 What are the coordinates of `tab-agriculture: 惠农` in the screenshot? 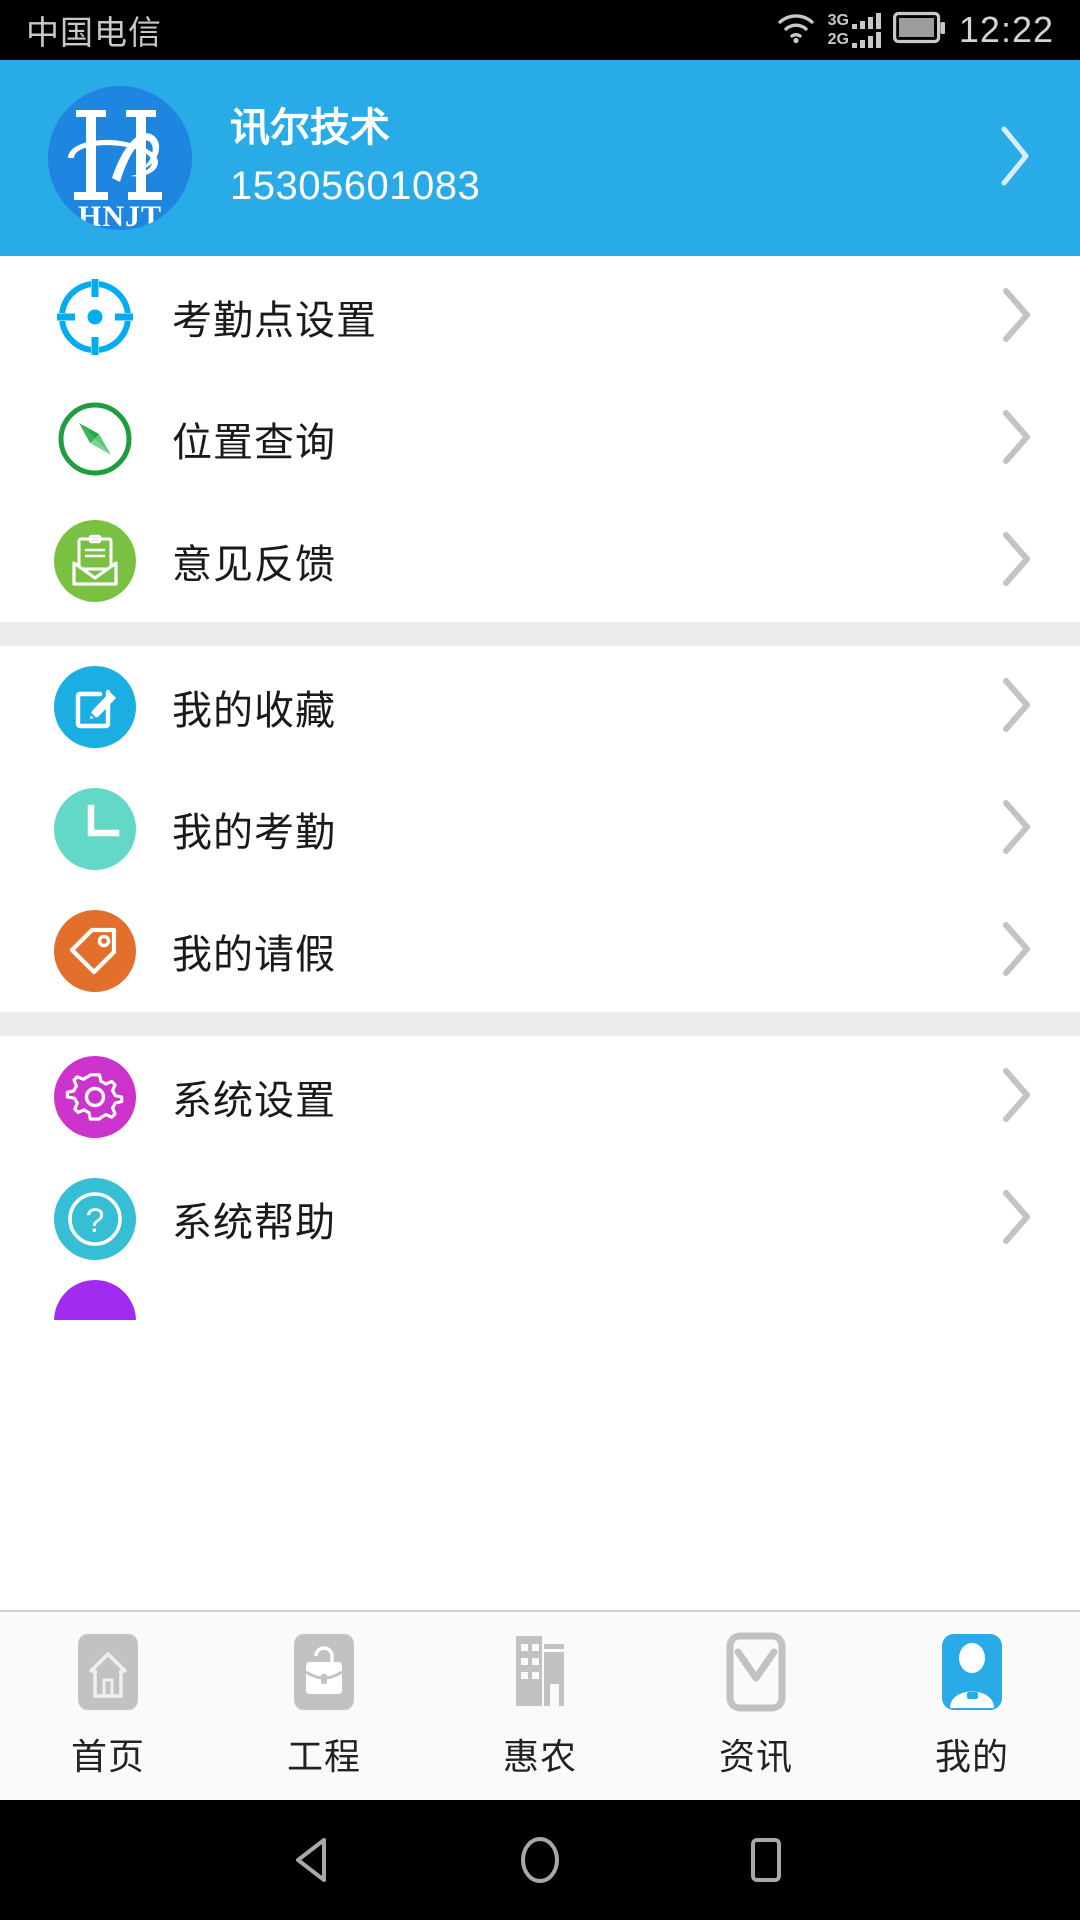 It's located at (540, 1696).